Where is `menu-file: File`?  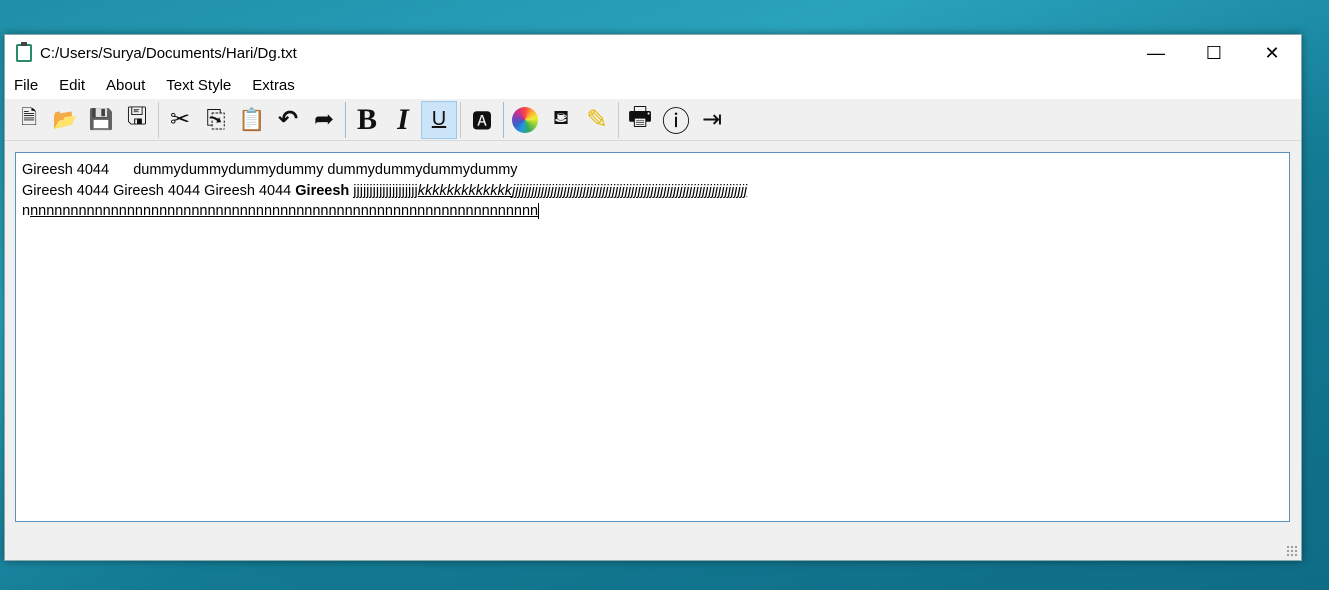
menu-file: File is located at coordinates (26, 85).